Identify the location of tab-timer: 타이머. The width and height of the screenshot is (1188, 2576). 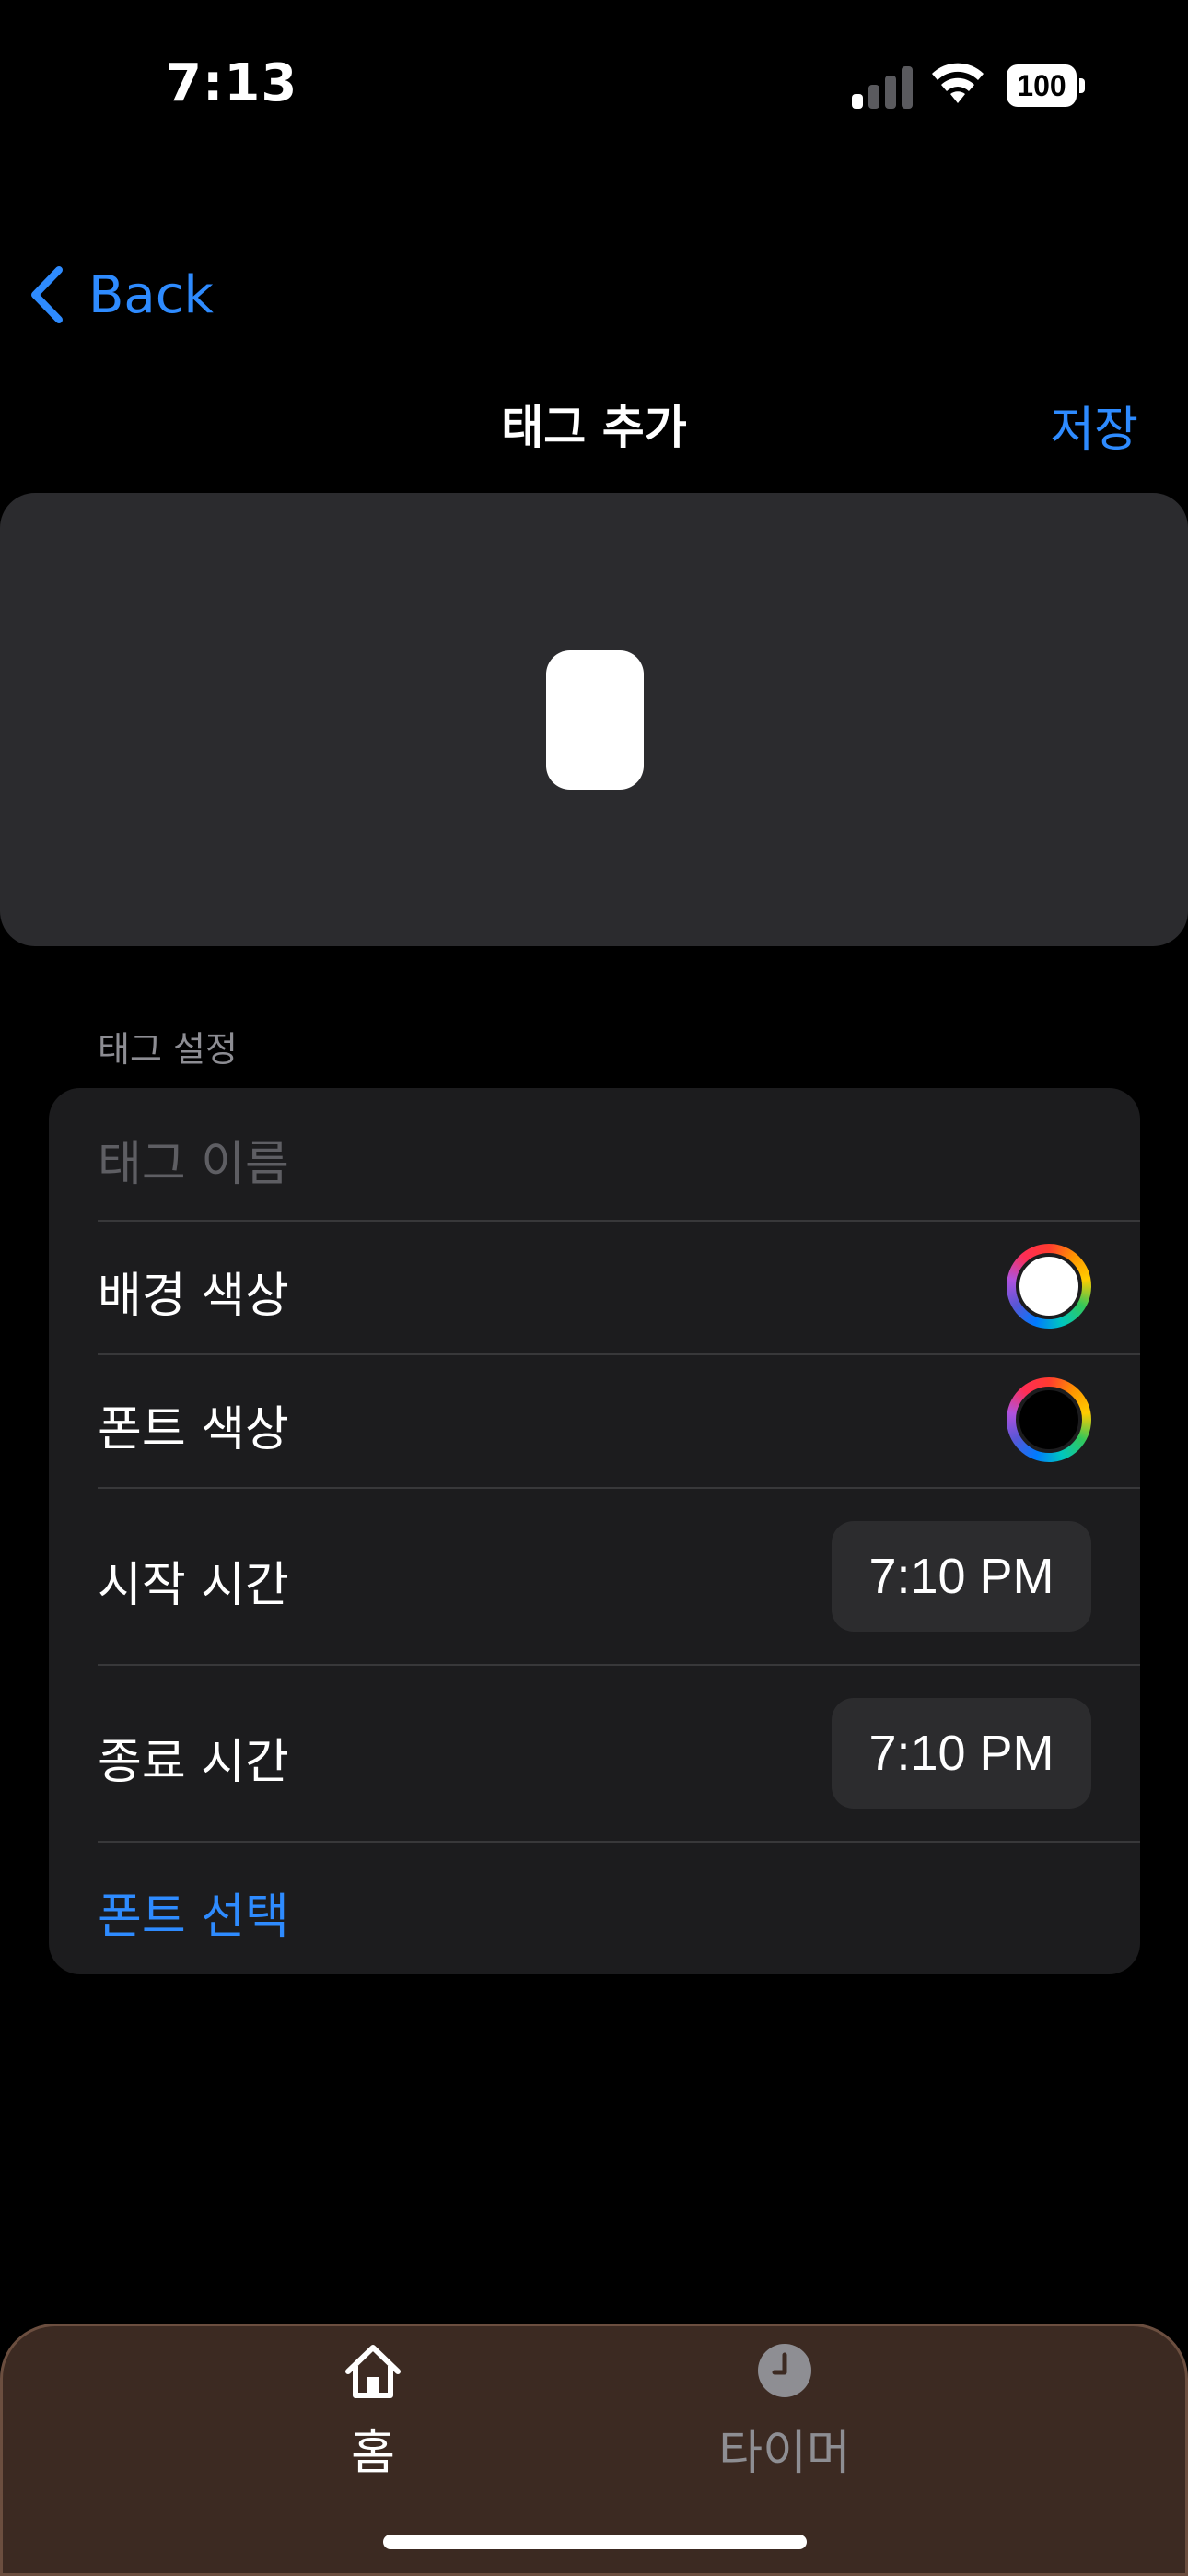
(785, 2410).